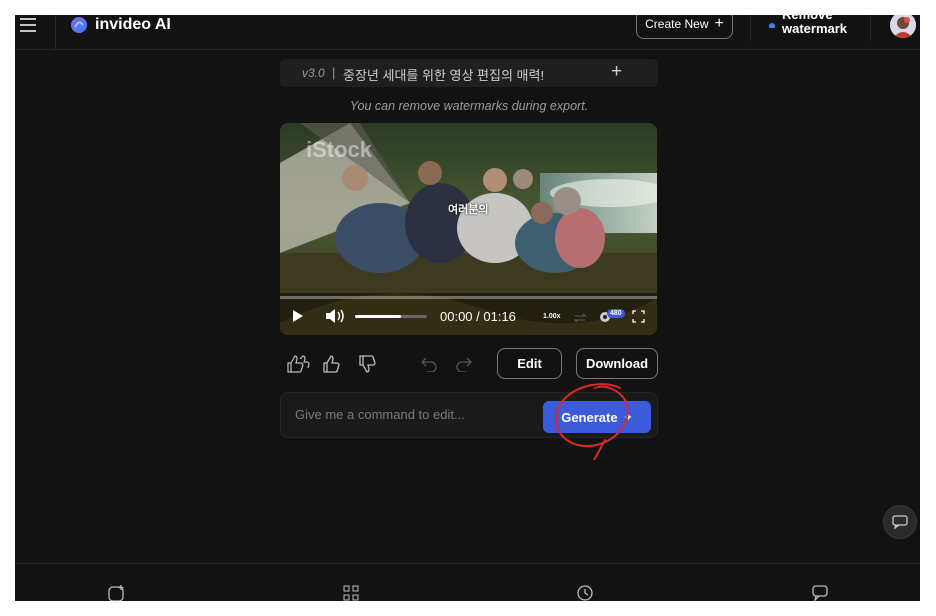 Image resolution: width=936 pixels, height=616 pixels. What do you see at coordinates (468, 229) in the screenshot?
I see `video-player: iStock 여러분의 00:00 / 01:16 1.00x 480` at bounding box center [468, 229].